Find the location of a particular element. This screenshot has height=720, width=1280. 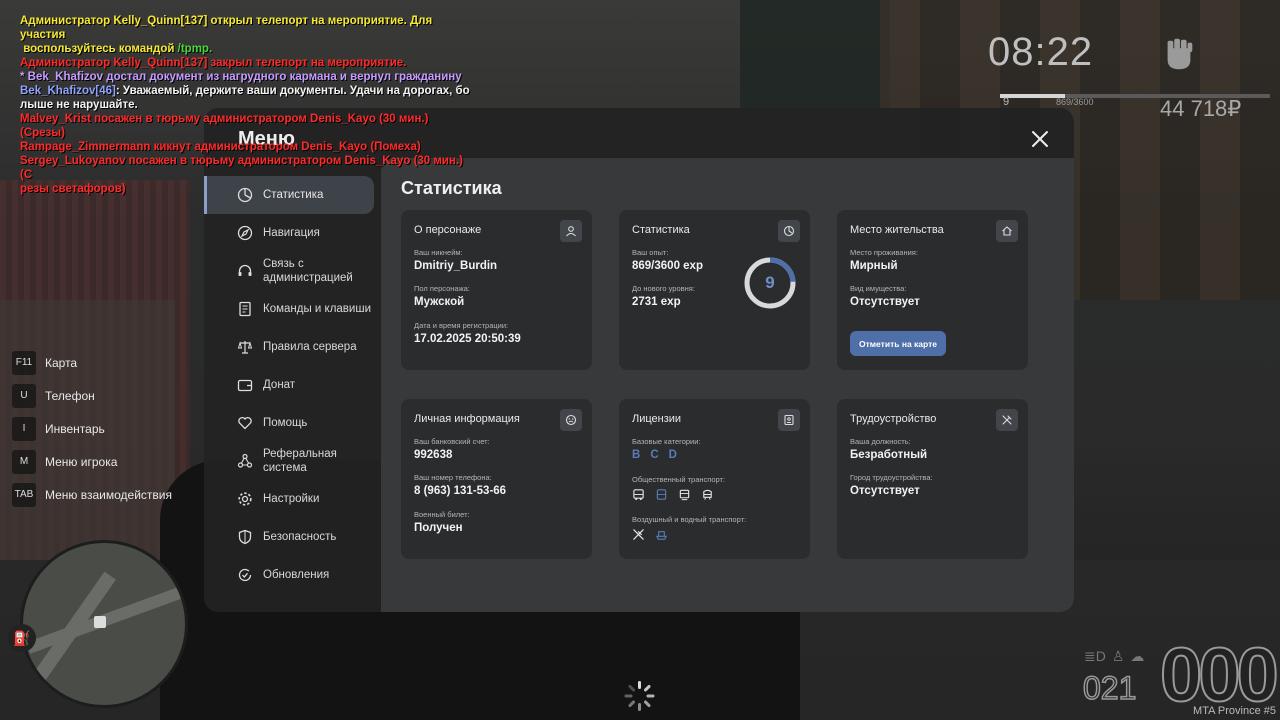

key-label: Инвентарь is located at coordinates (75, 428).